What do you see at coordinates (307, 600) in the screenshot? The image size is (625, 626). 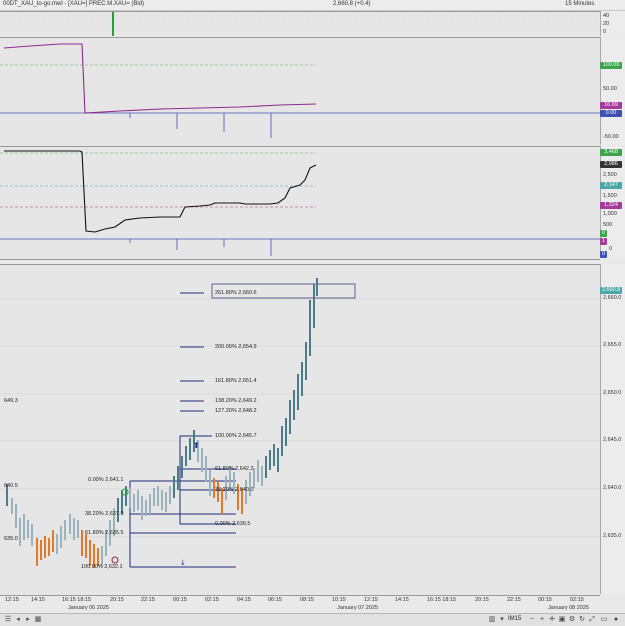 I see `time-tick: 08:15` at bounding box center [307, 600].